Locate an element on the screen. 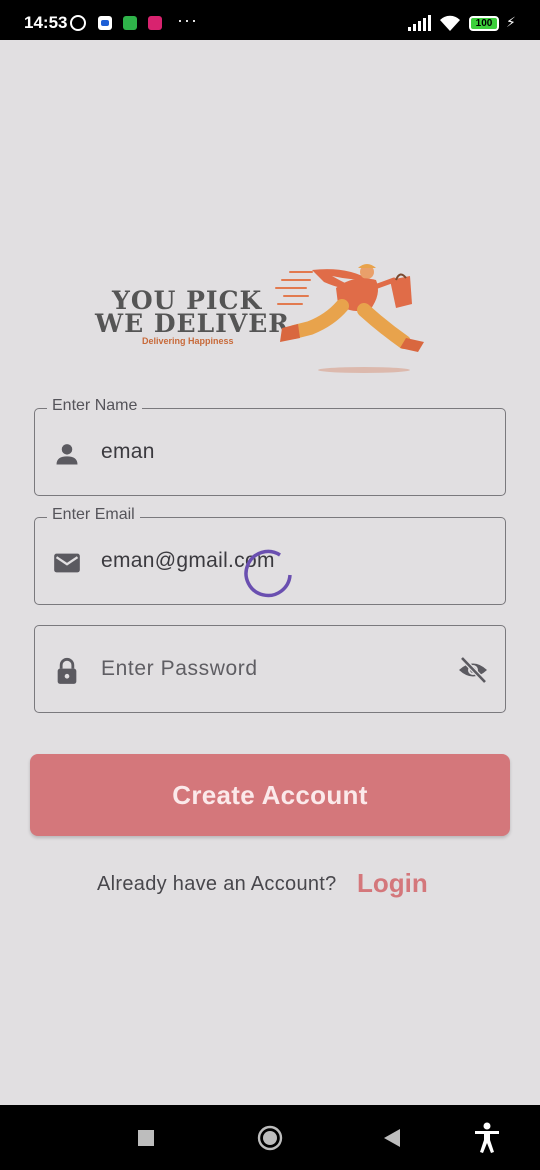 The image size is (540, 1170). charging-icon: ⚡ is located at coordinates (511, 22).